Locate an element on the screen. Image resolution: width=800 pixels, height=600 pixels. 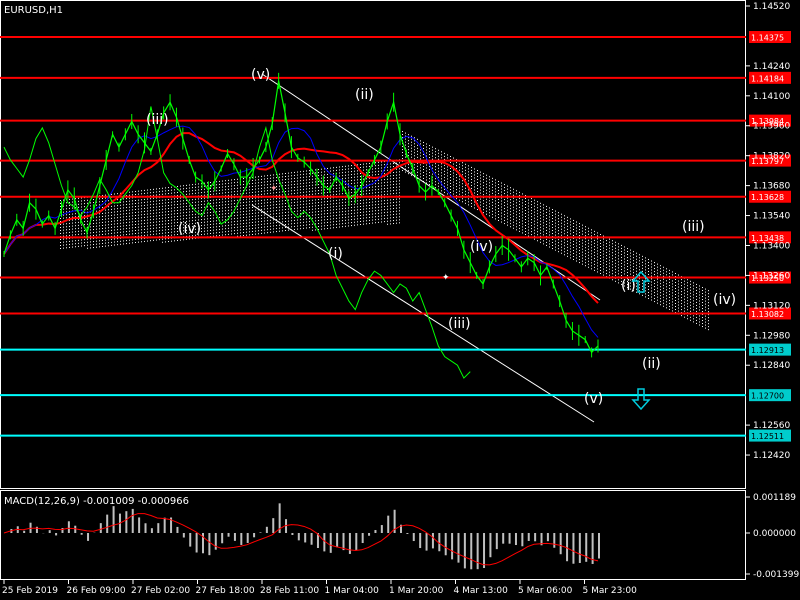
macd-axis: 0.0011890.000000-0.001399 is located at coordinates (772, 536).